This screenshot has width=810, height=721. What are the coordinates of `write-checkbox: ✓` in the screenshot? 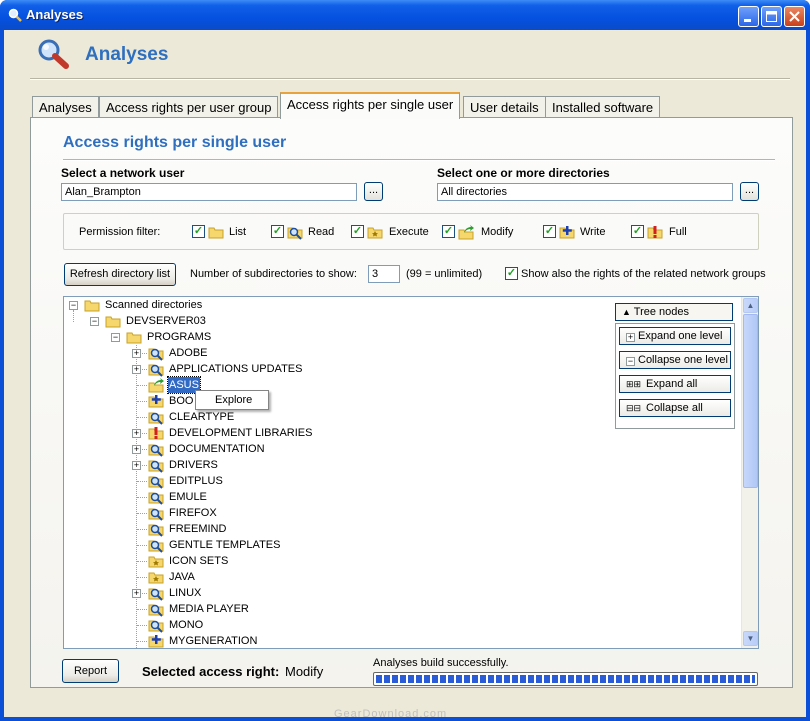 It's located at (549, 231).